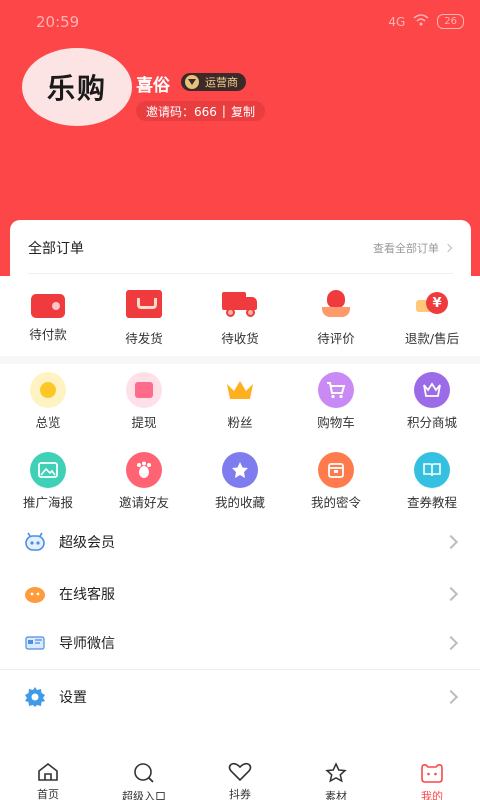 The width and height of the screenshot is (480, 800). Describe the element at coordinates (87, 644) in the screenshot. I see `menu-label: 导师微信` at that location.